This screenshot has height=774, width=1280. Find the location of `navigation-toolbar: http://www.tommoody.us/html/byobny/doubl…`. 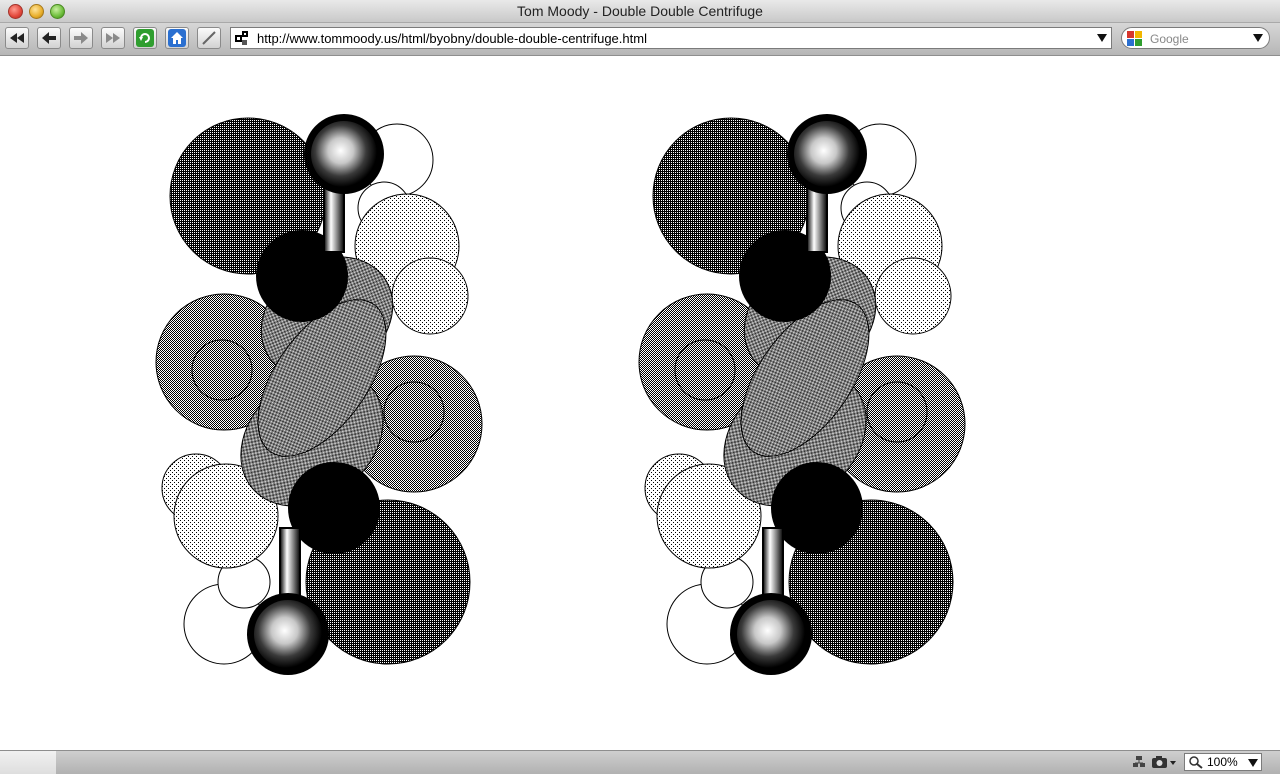

navigation-toolbar: http://www.tommoody.us/html/byobny/doubl… is located at coordinates (640, 39).